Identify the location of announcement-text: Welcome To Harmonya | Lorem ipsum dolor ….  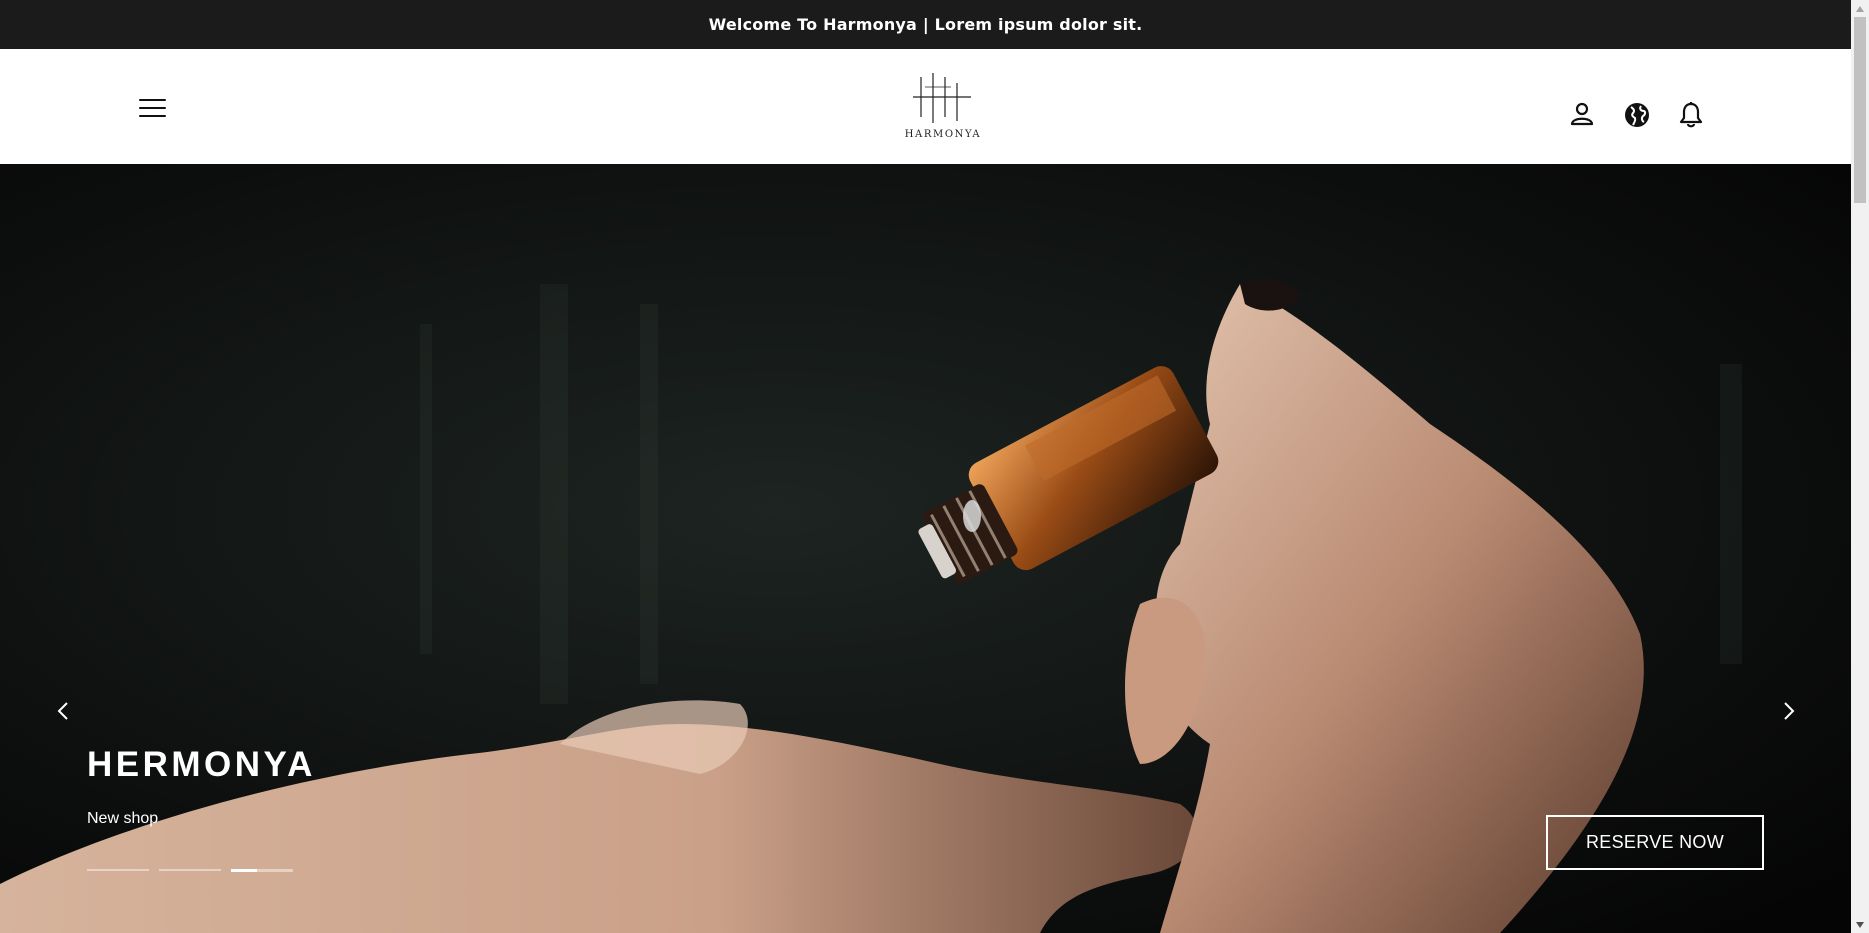
(925, 24).